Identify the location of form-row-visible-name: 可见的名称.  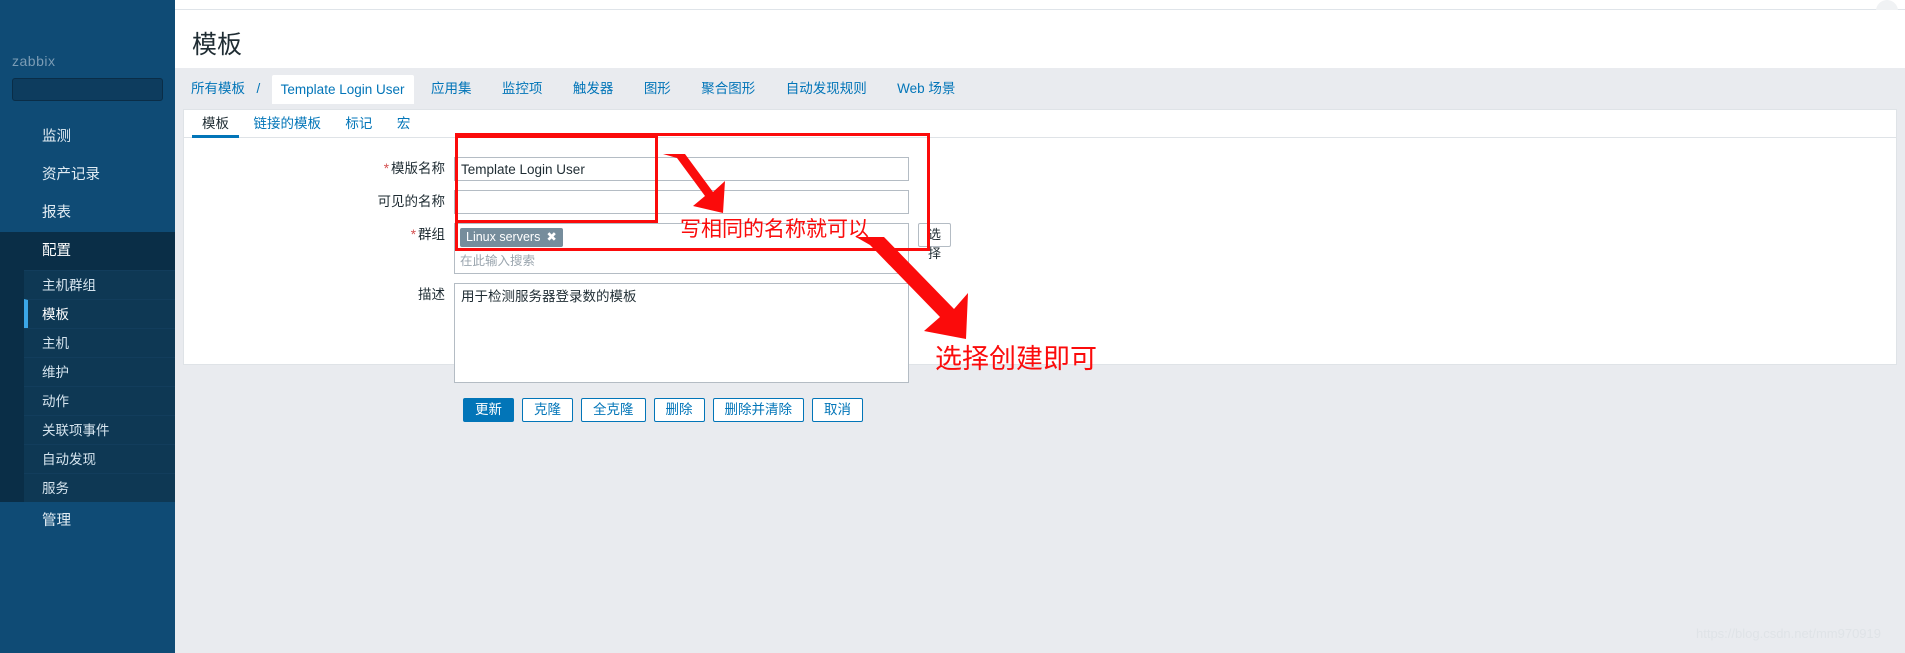
(1040, 202).